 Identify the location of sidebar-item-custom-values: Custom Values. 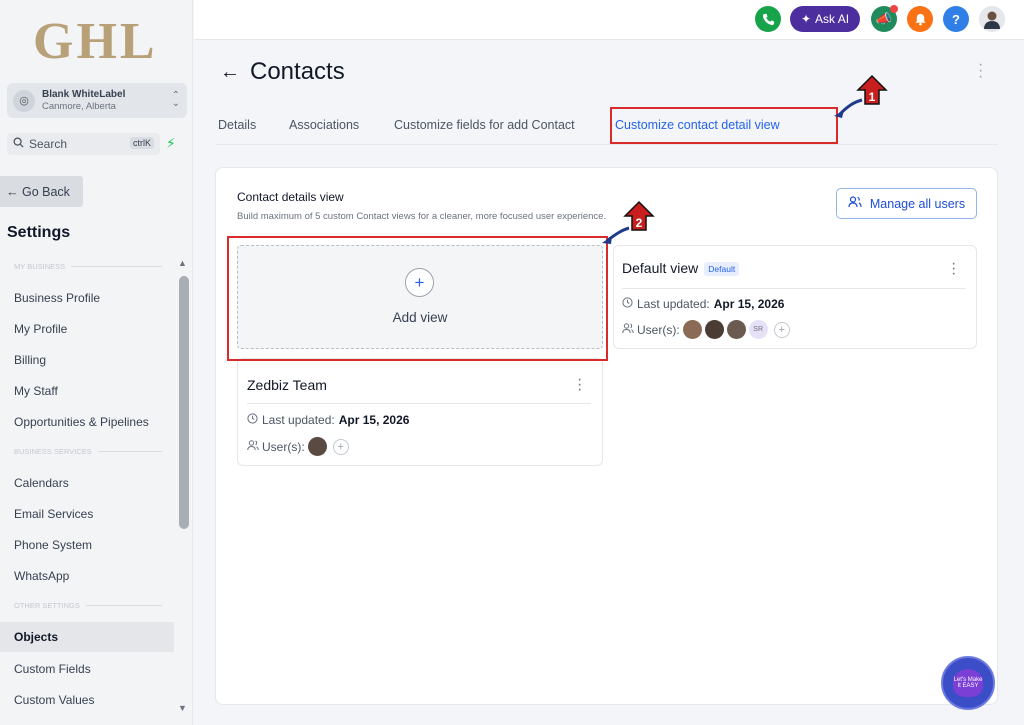
(54, 700).